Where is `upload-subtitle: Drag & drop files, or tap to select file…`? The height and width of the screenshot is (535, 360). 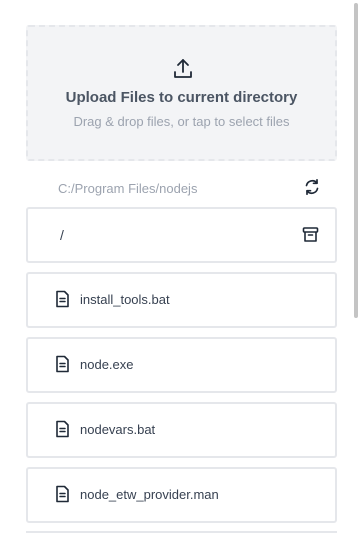 upload-subtitle: Drag & drop files, or tap to select file… is located at coordinates (181, 121).